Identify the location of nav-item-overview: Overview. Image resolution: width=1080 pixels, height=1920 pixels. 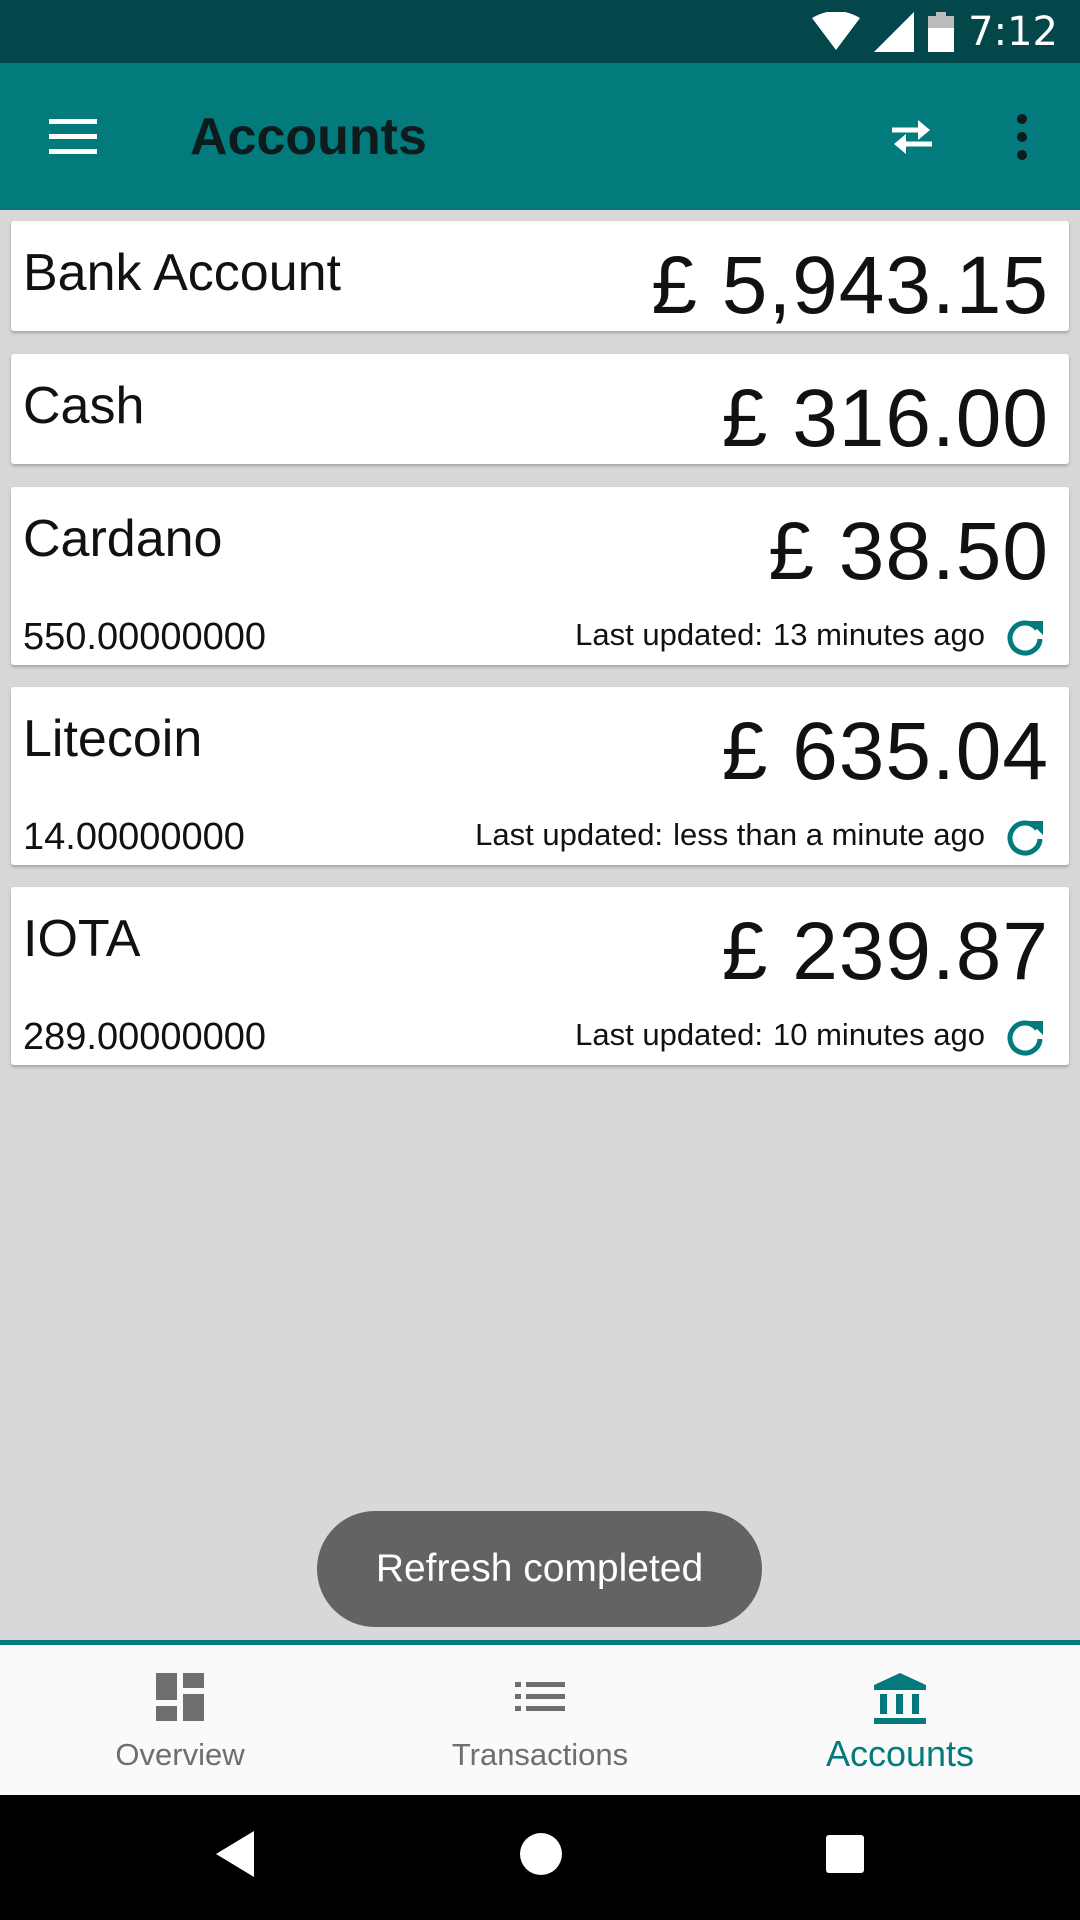
(180, 1720).